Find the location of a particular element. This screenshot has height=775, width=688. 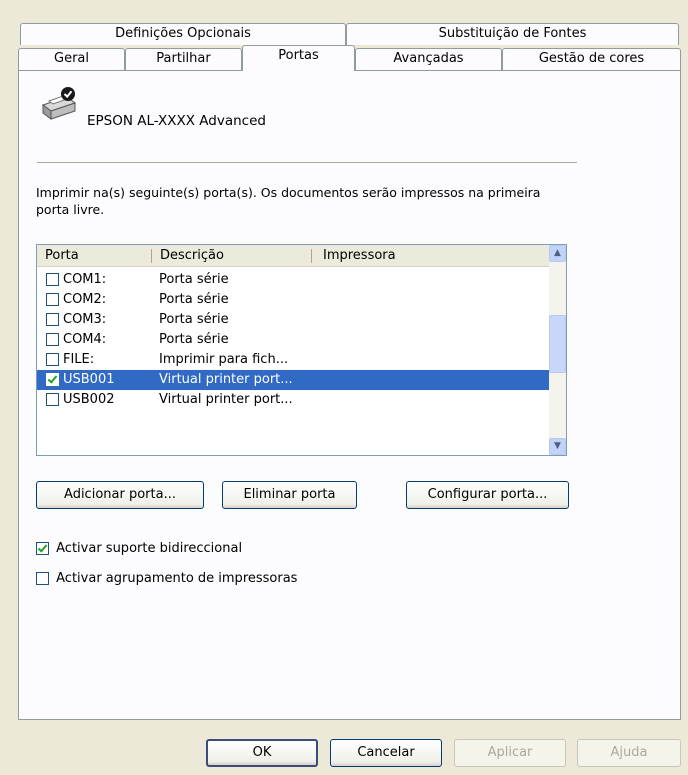

port-name: COM2: is located at coordinates (85, 299).